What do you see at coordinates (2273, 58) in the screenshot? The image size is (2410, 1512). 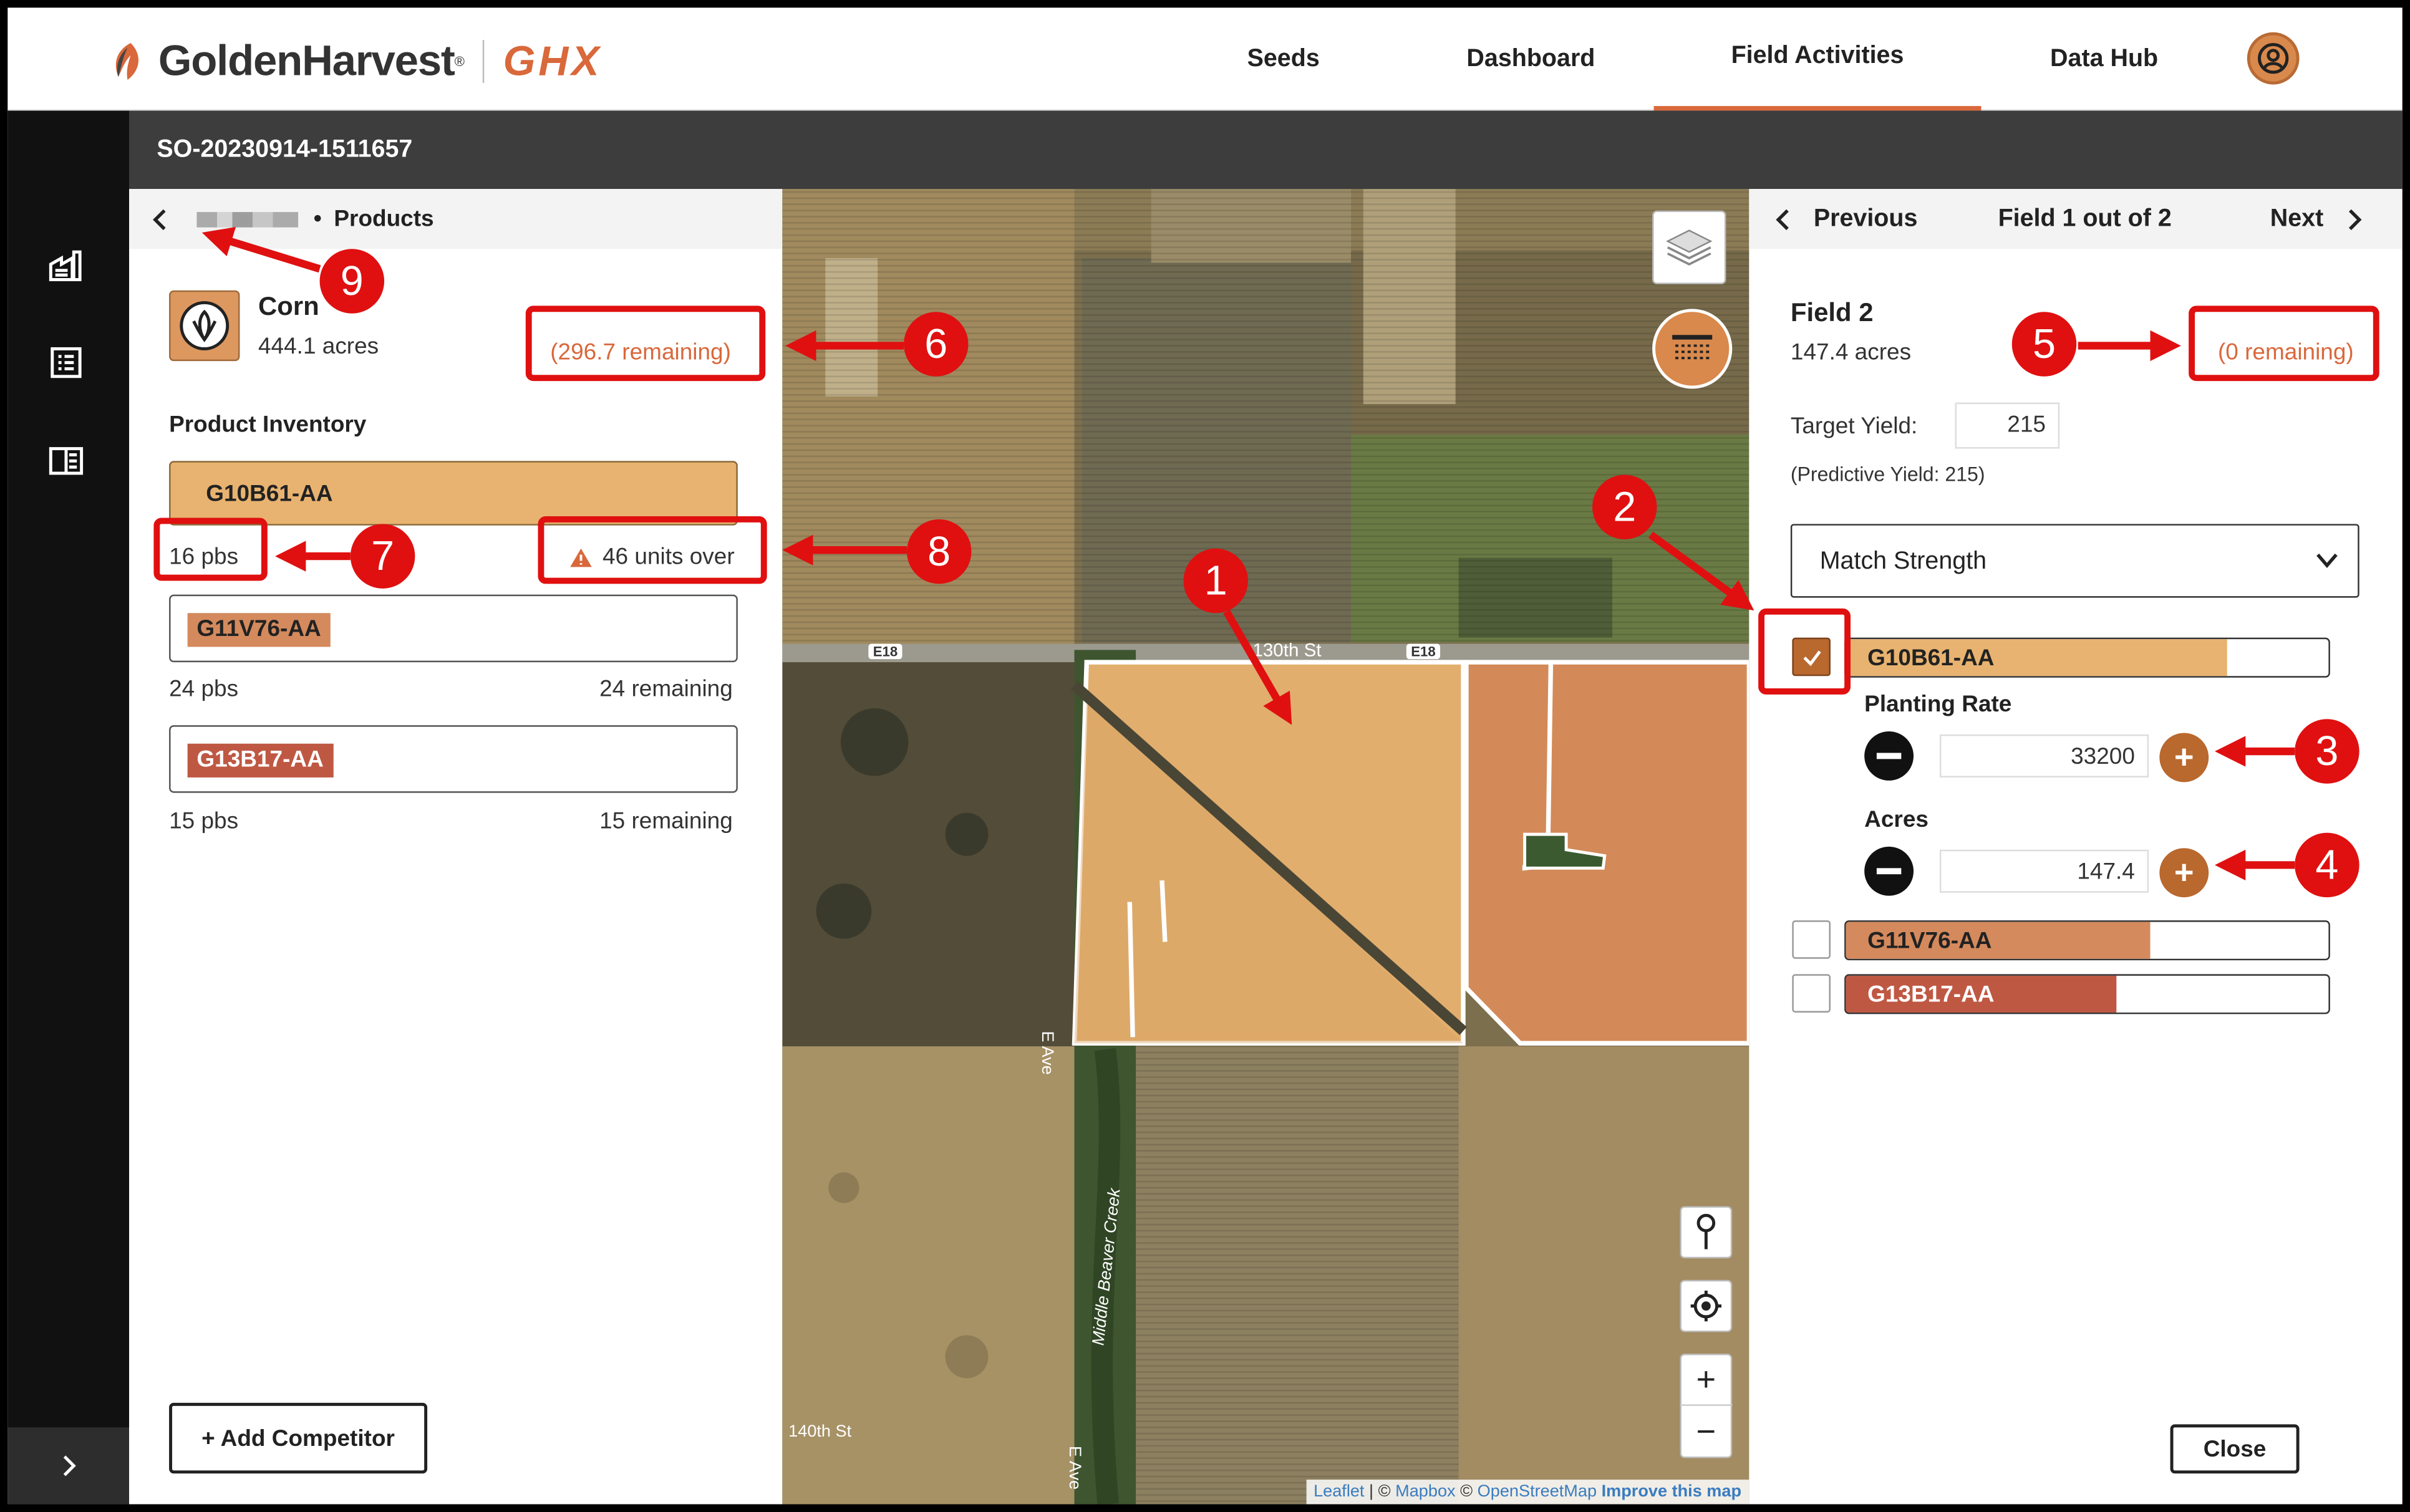 I see `account-avatar` at bounding box center [2273, 58].